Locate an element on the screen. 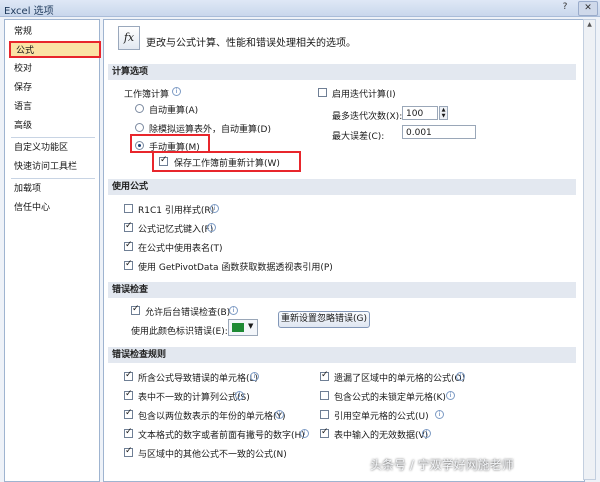  watermark: 头条号 / 宁双学好网施老师 is located at coordinates (442, 465).